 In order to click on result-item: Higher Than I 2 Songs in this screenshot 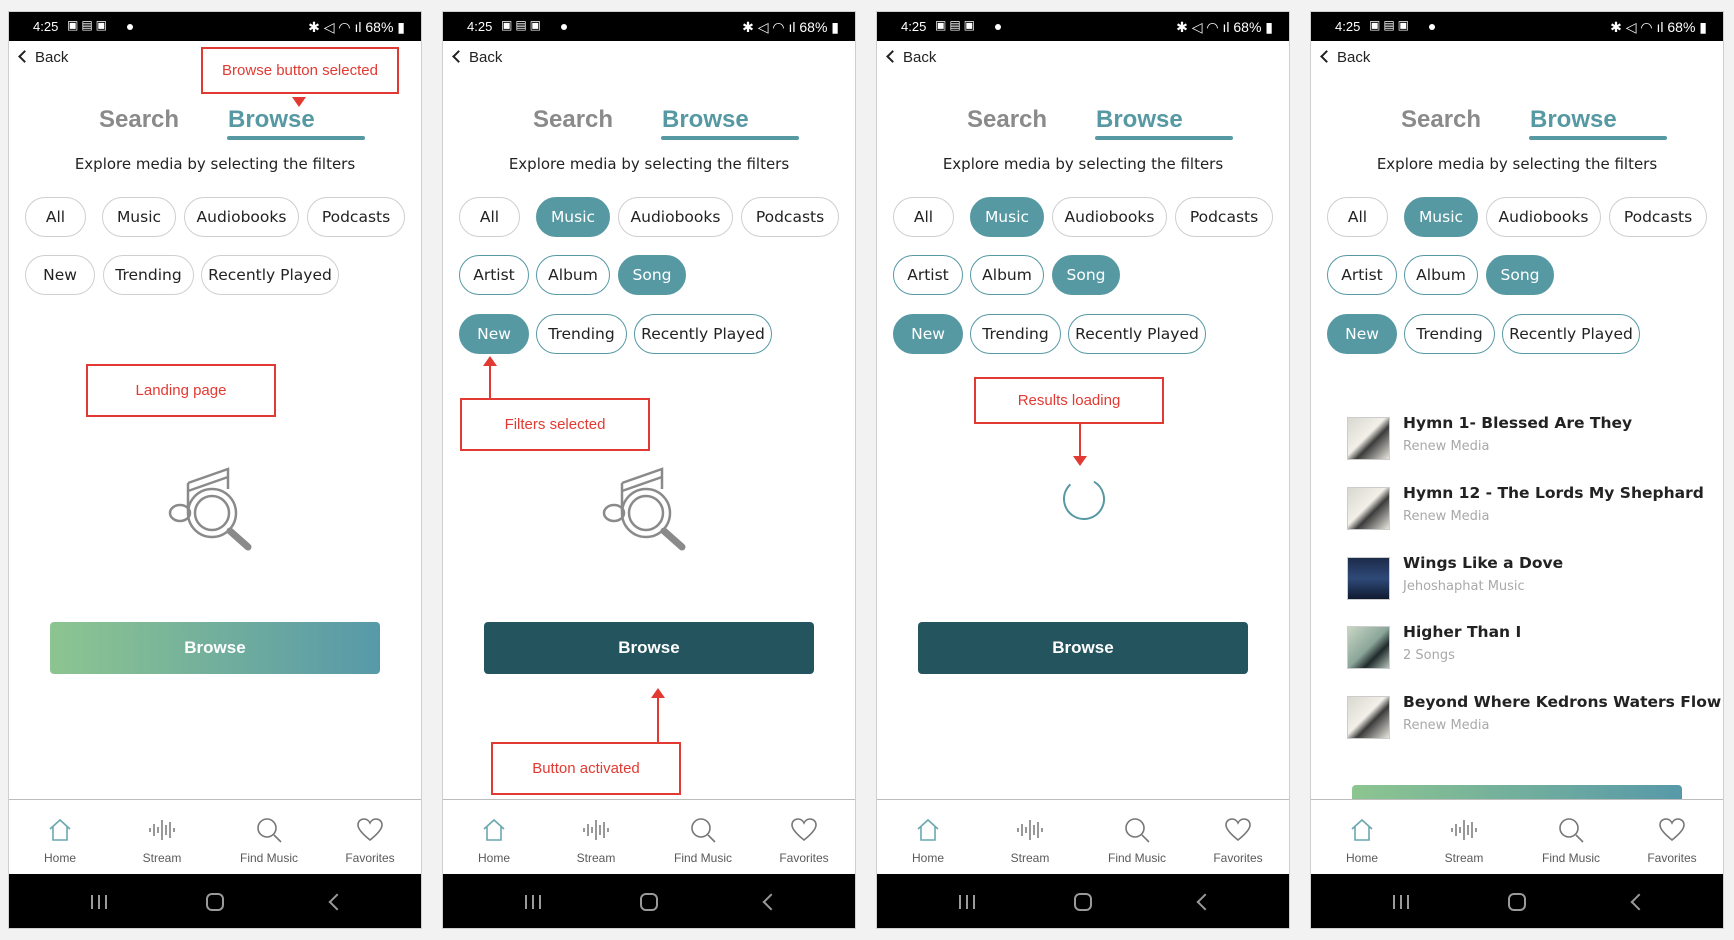, I will do `click(1527, 645)`.